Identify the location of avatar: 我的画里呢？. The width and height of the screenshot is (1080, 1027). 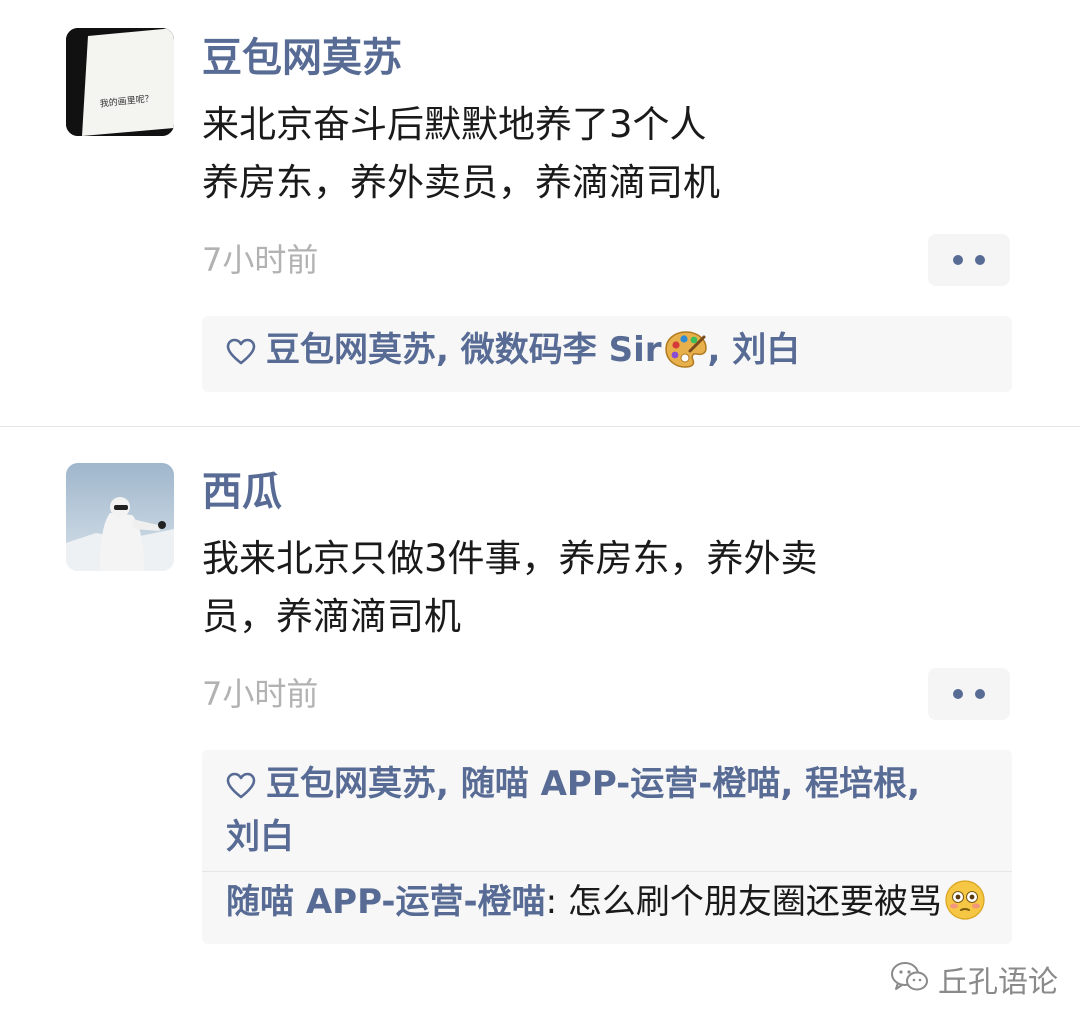
(120, 82).